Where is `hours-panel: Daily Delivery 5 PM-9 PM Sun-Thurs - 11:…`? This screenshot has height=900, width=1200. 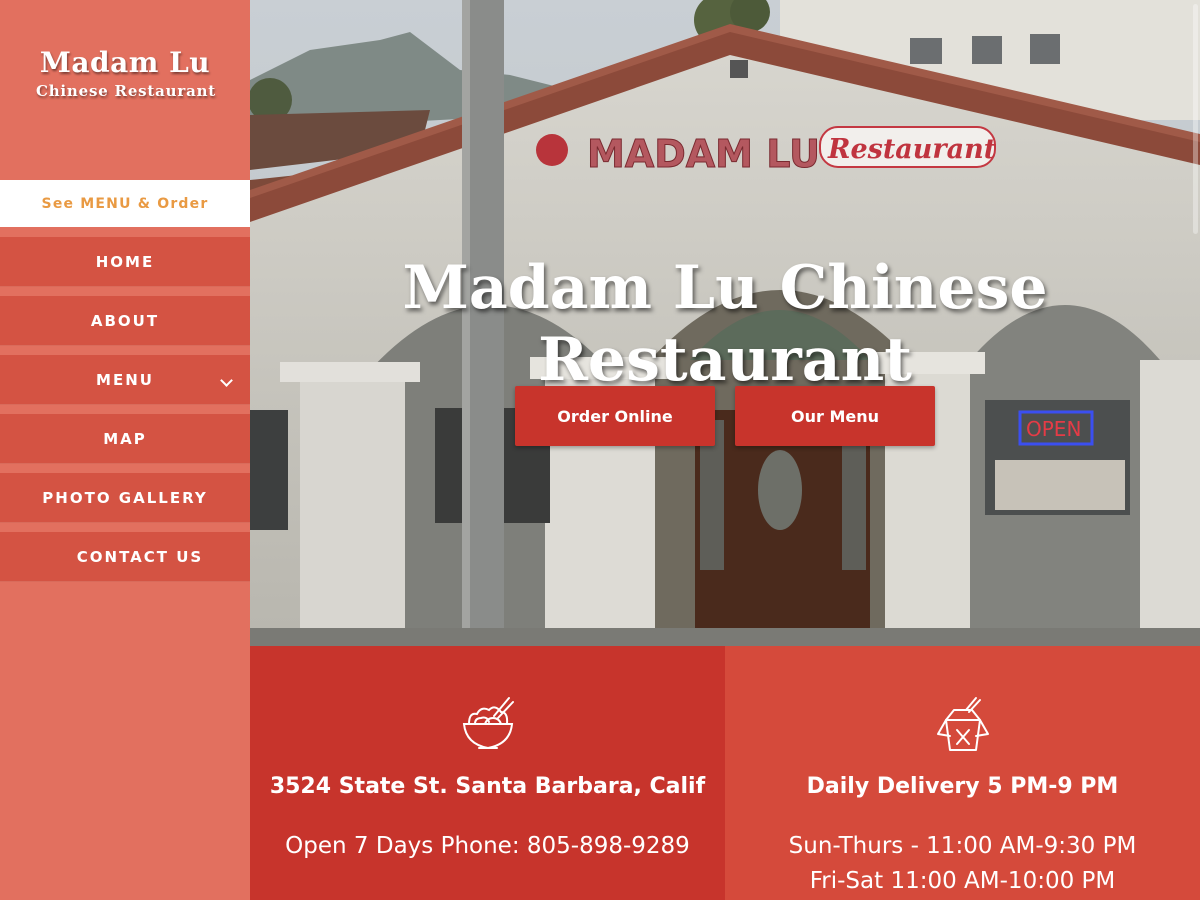 hours-panel: Daily Delivery 5 PM-9 PM Sun-Thurs - 11:… is located at coordinates (962, 773).